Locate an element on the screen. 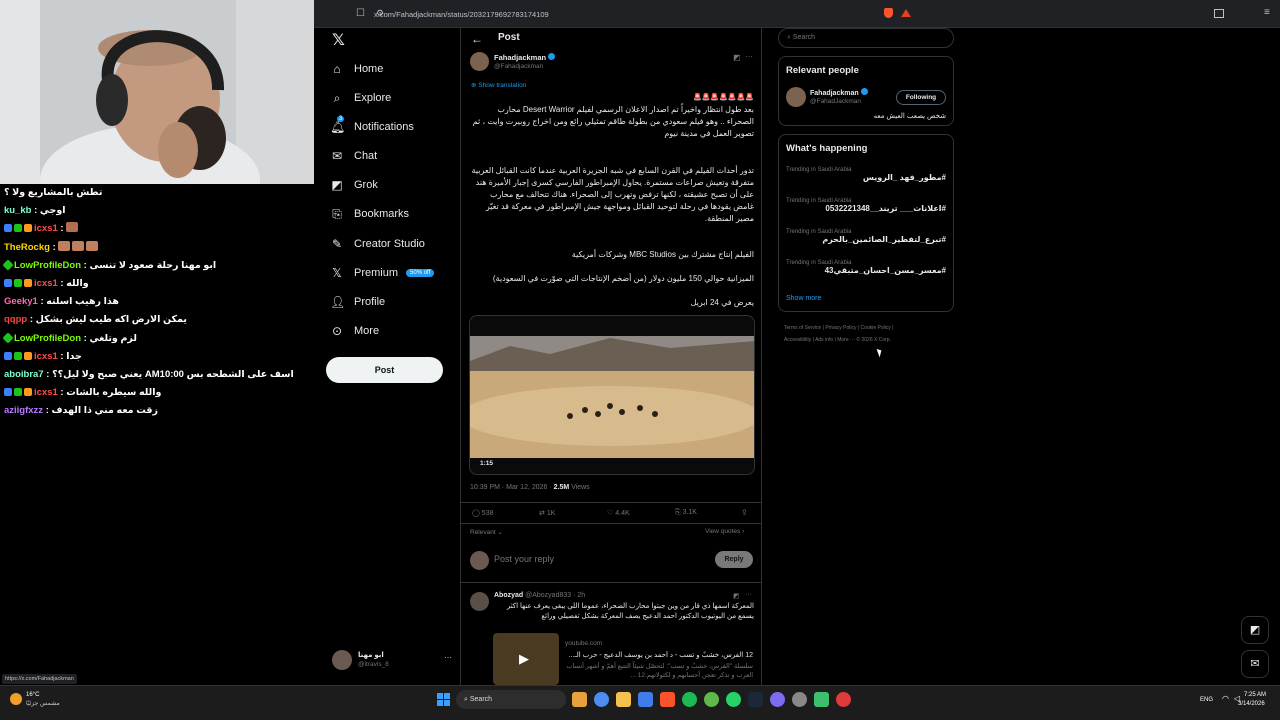 The width and height of the screenshot is (1280, 720). chat-message: qqpp : يمكن الارض اكه طيب ليش بشكل is located at coordinates (95, 320).